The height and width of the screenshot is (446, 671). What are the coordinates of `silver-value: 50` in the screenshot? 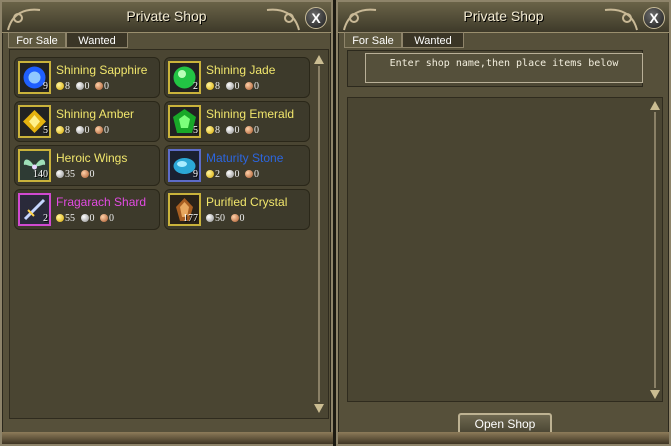 It's located at (220, 218).